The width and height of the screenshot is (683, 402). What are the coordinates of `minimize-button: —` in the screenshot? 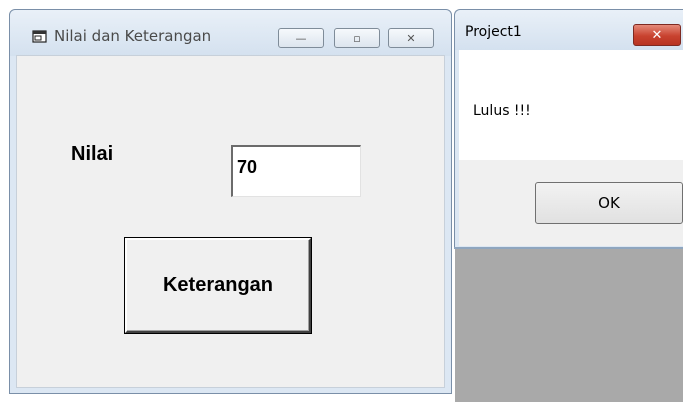 It's located at (301, 38).